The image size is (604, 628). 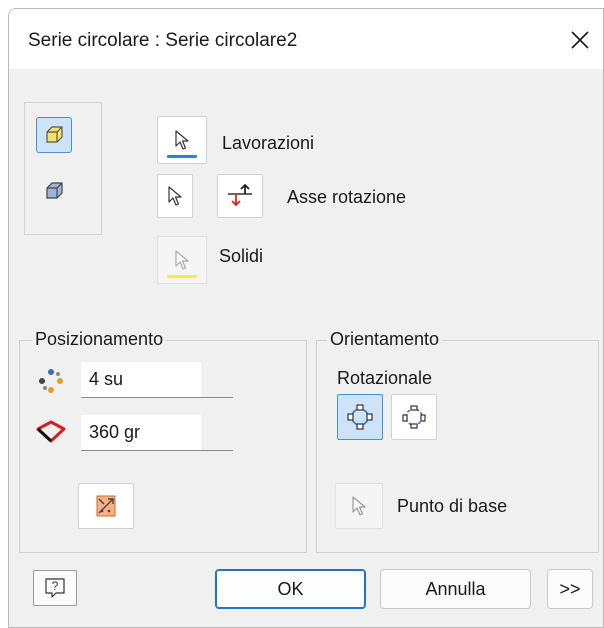 I want to click on pattern-solids-mode-button, so click(x=54, y=191).